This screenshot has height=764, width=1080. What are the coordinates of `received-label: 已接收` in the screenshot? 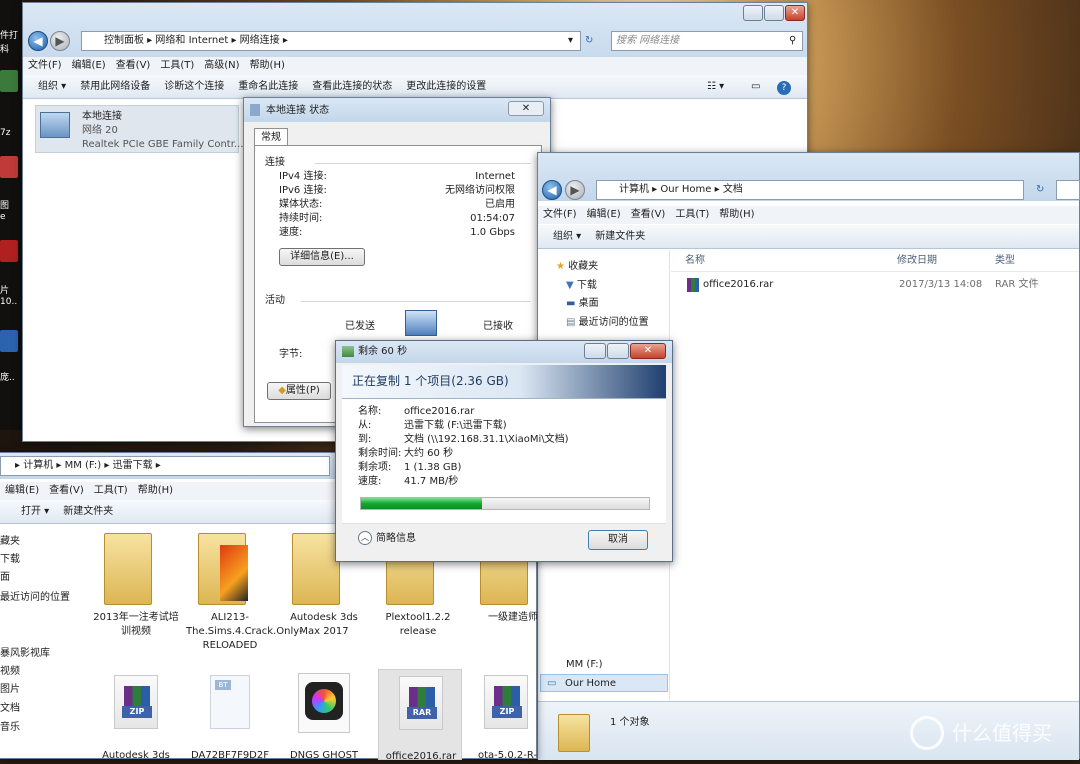 It's located at (498, 326).